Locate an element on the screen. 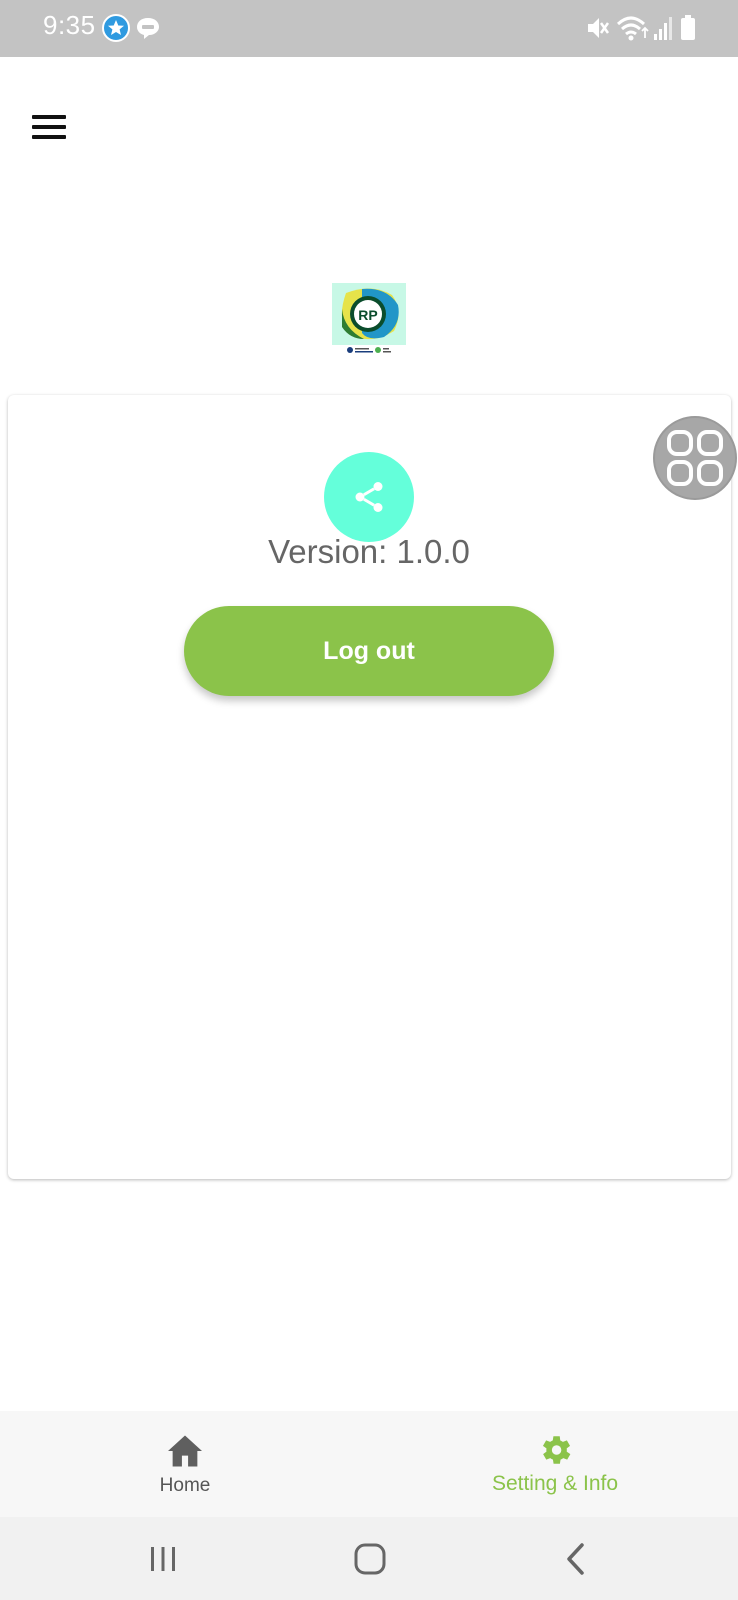 This screenshot has width=738, height=1600. mute-icon is located at coordinates (599, 28).